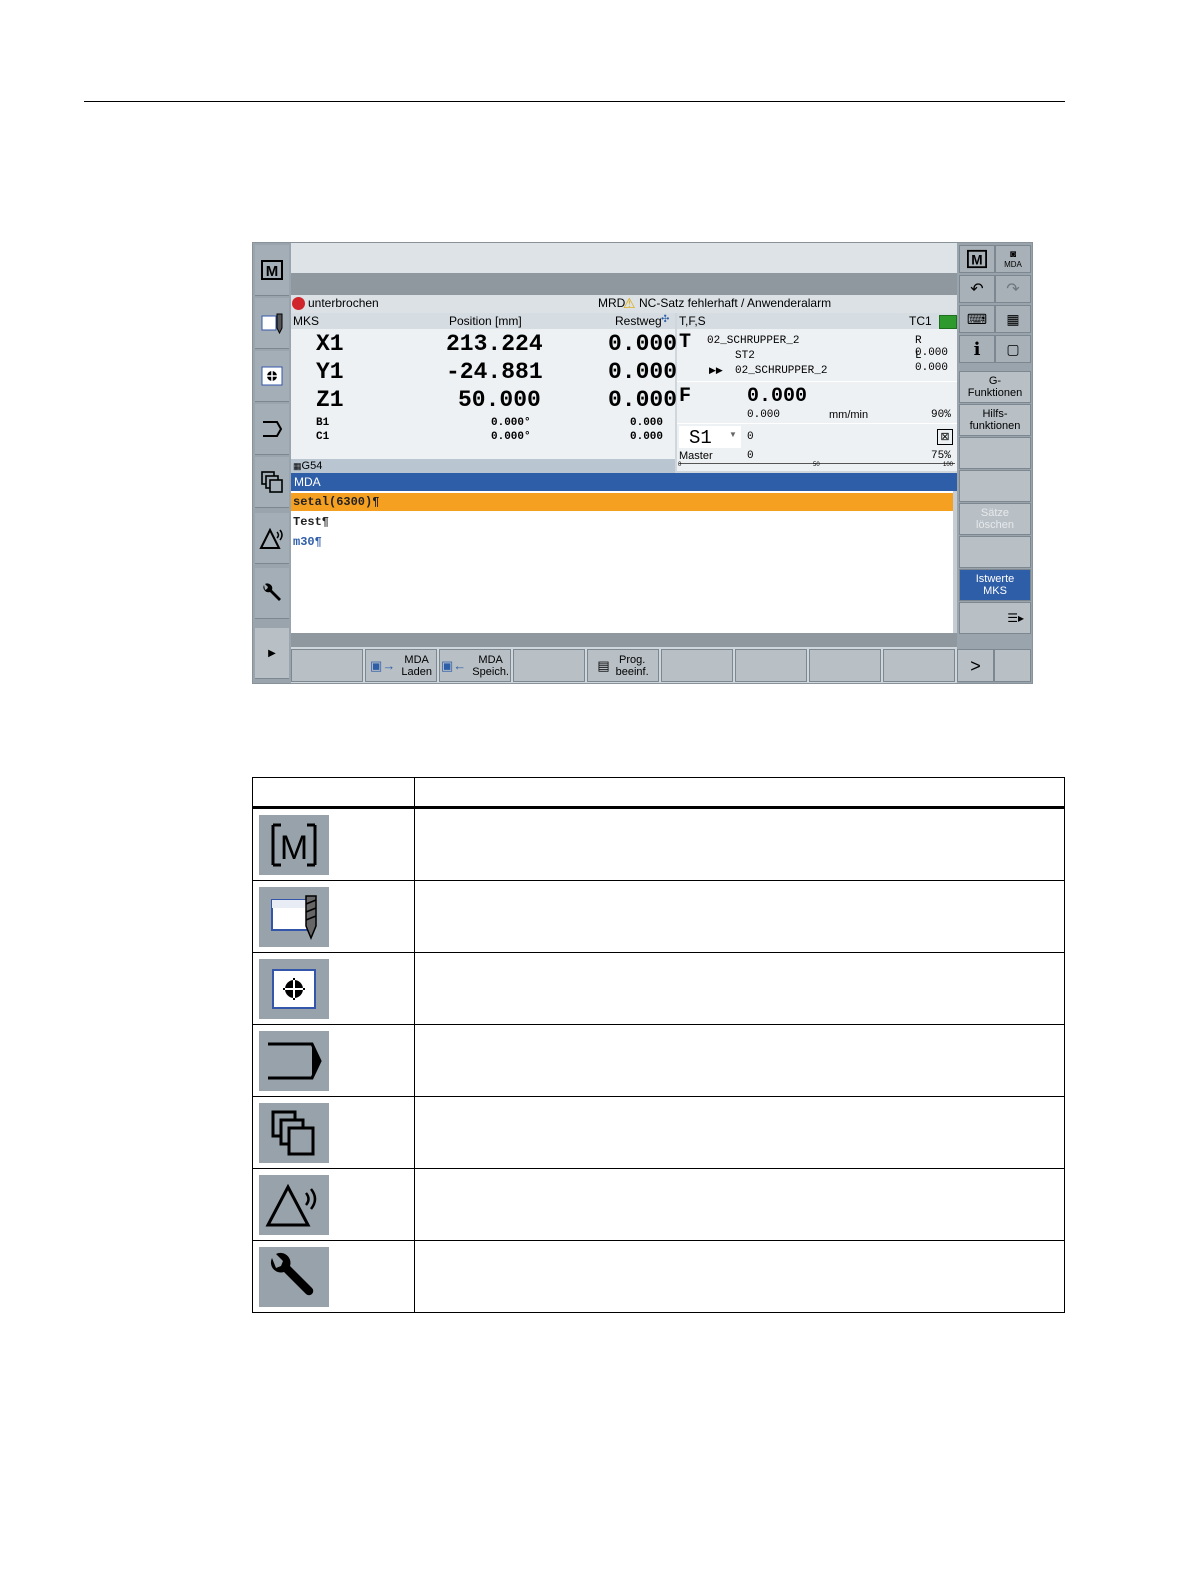 The width and height of the screenshot is (1191, 1587). I want to click on calculator-icon: ▦, so click(1013, 318).